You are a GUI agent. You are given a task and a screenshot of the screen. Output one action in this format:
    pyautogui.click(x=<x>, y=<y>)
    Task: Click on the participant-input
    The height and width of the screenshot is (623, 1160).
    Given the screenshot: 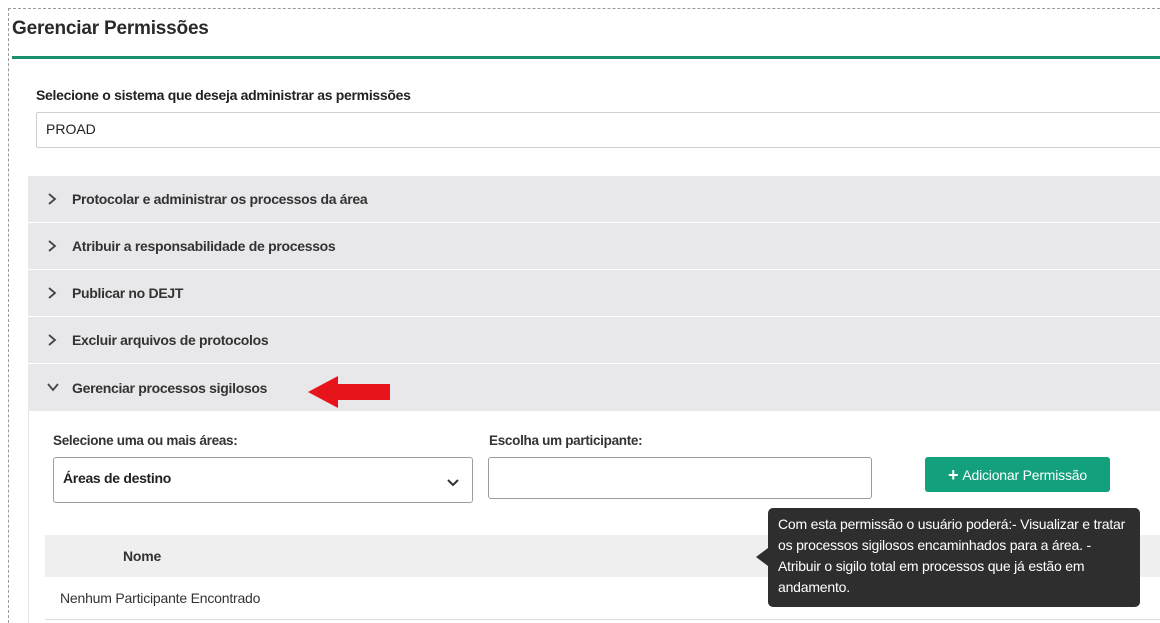 What is the action you would take?
    pyautogui.click(x=680, y=478)
    